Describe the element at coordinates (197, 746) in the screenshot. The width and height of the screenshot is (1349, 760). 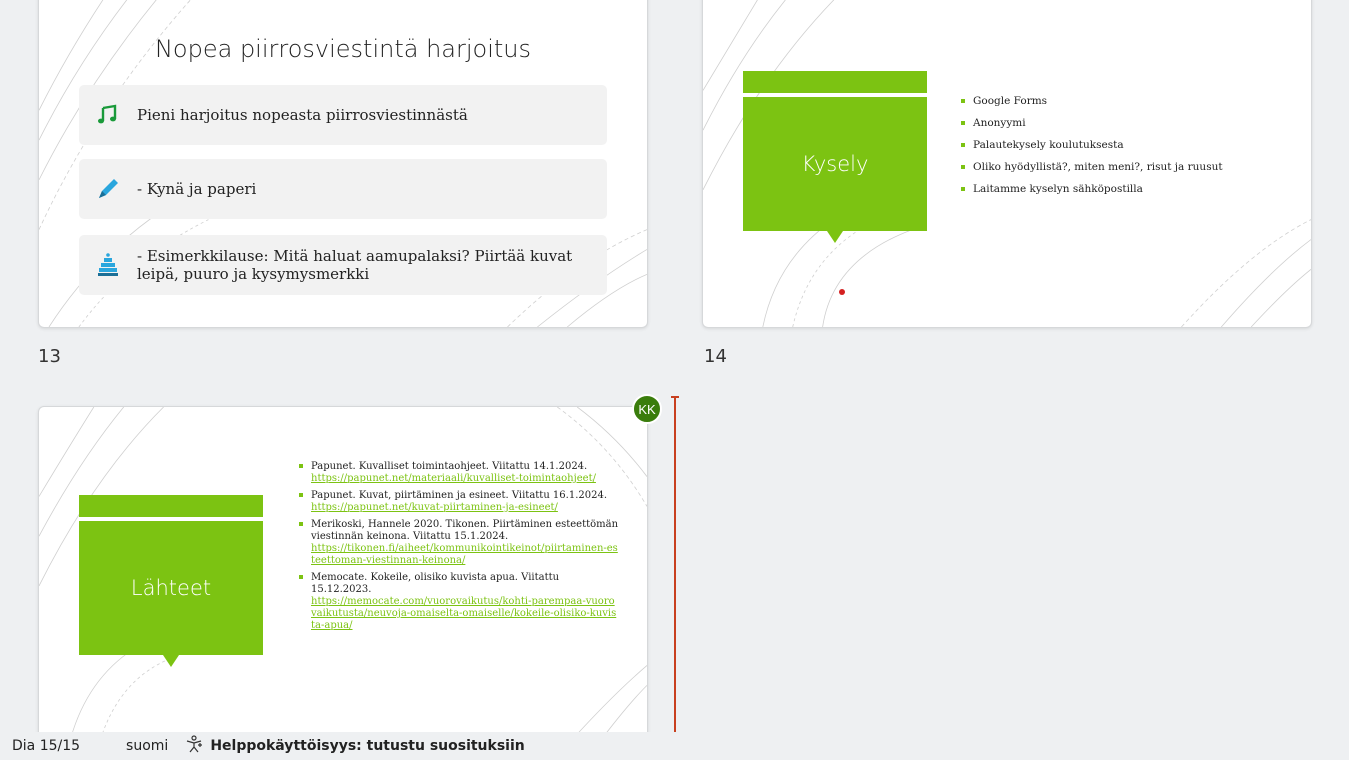
I see `accessibility-icon` at that location.